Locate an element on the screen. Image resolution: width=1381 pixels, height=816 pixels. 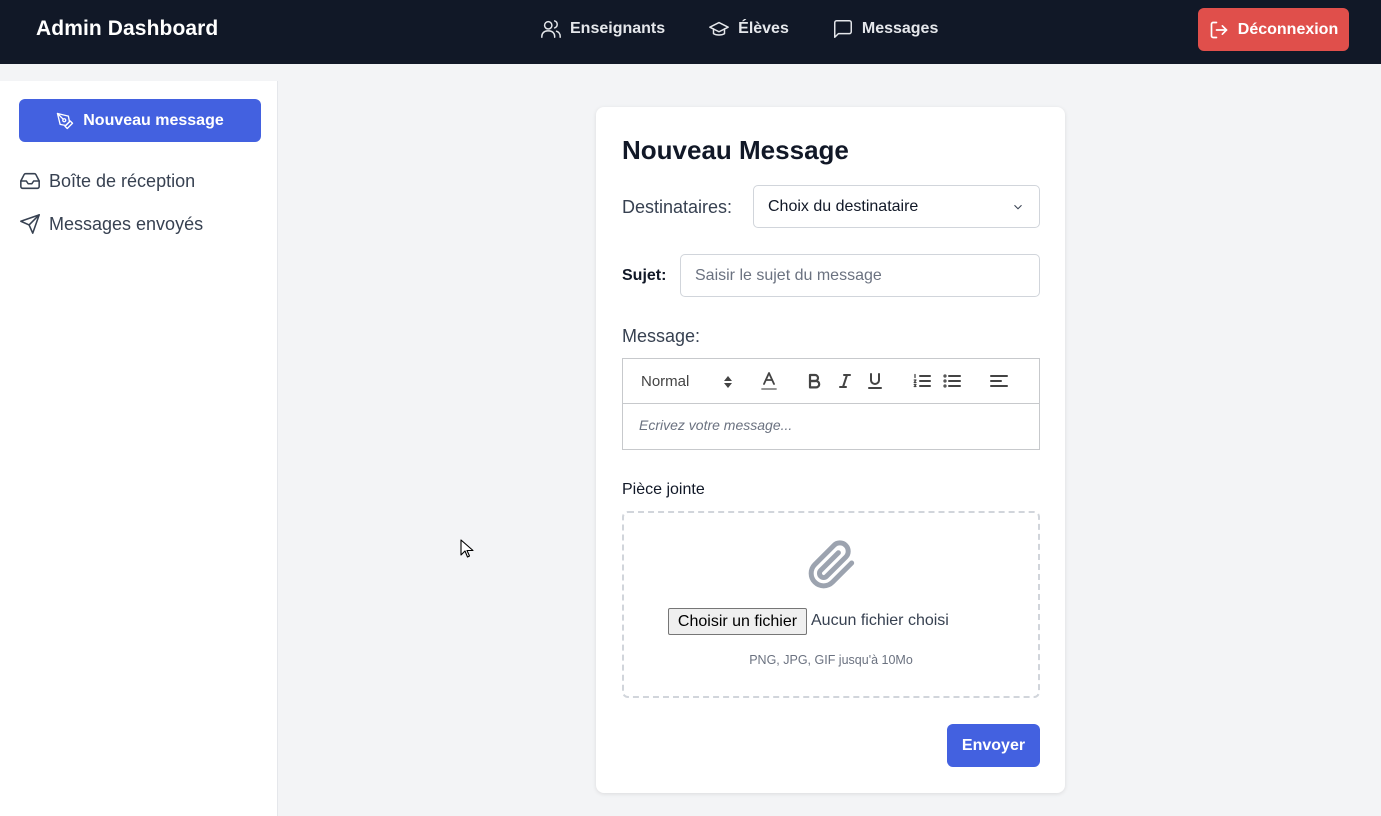
nav-enseignants: Enseignants is located at coordinates (602, 29).